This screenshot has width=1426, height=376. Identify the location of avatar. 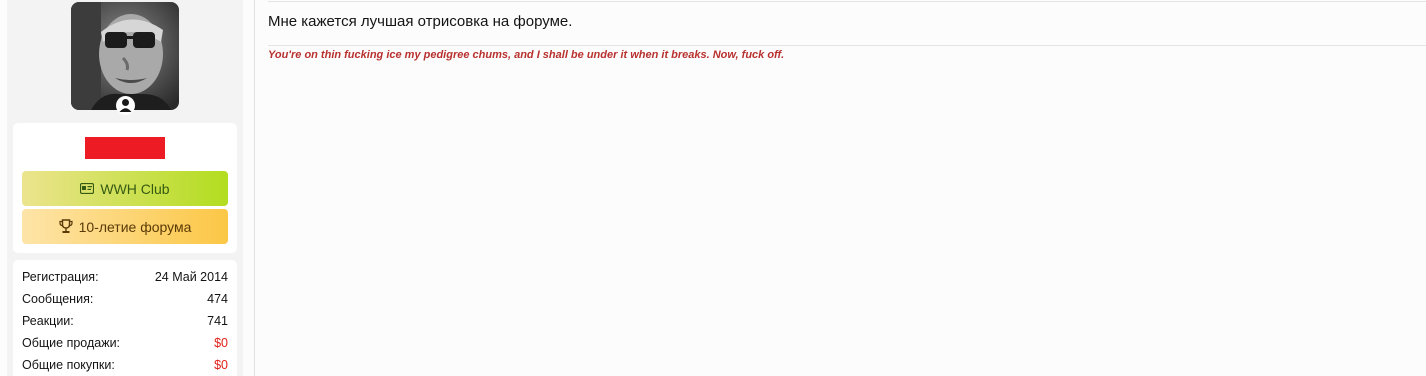
(125, 56).